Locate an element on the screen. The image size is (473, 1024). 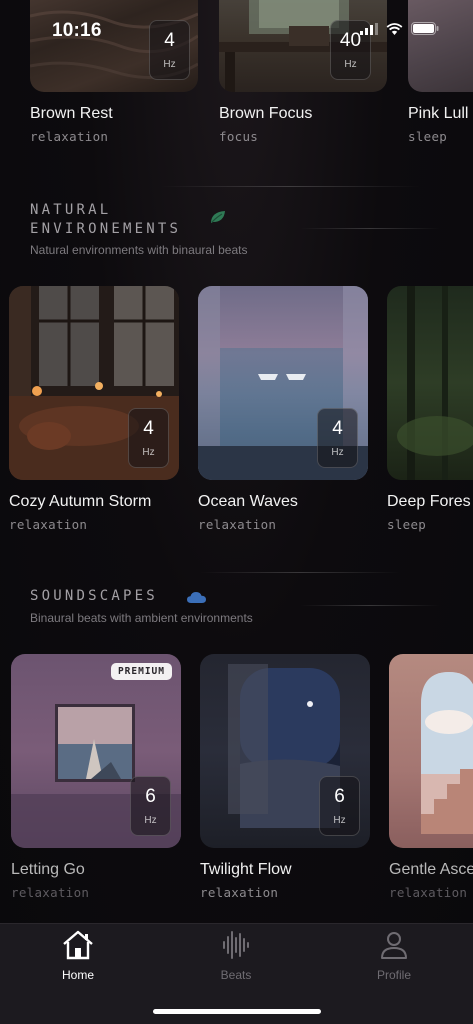
card-title: Pink Lull is located at coordinates (438, 113).